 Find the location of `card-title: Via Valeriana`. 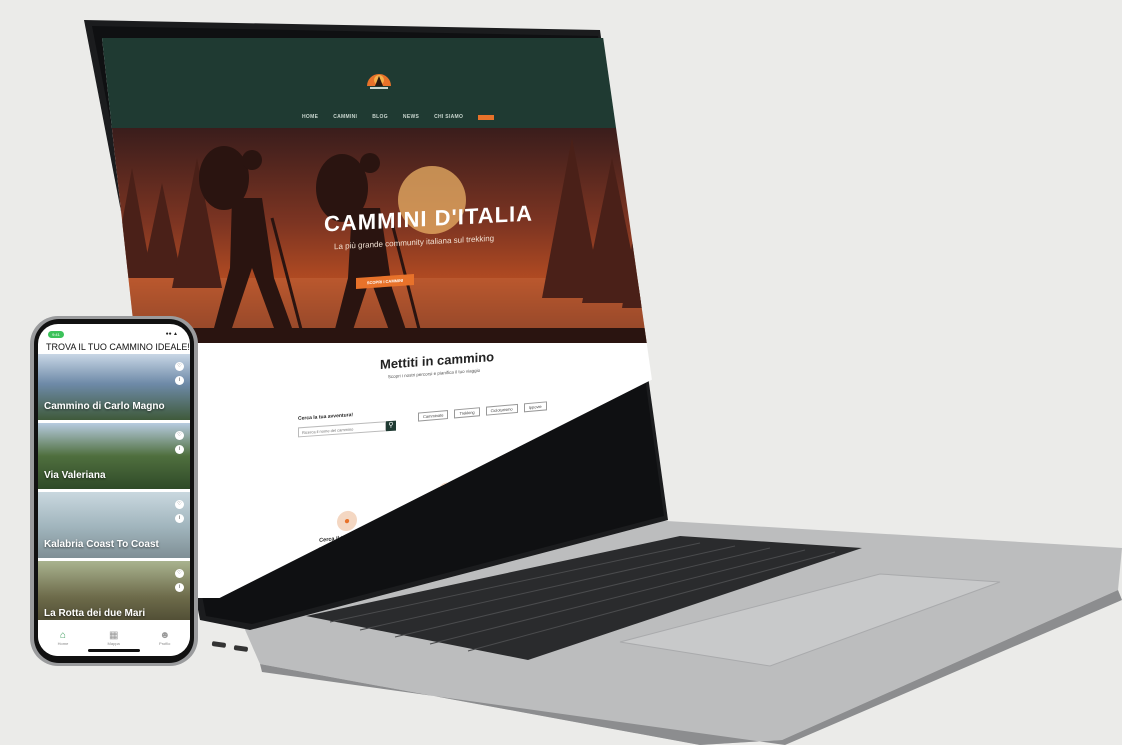

card-title: Via Valeriana is located at coordinates (75, 475).